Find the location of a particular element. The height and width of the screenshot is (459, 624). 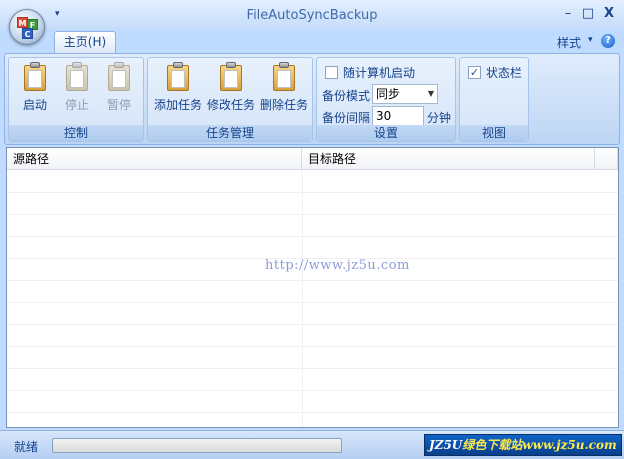

statusbar-checkbox: ✓ is located at coordinates (474, 72).